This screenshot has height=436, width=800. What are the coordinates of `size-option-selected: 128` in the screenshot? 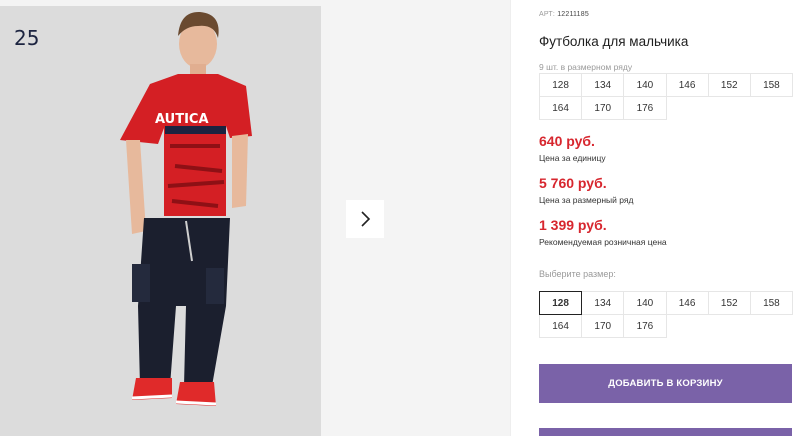 It's located at (561, 303).